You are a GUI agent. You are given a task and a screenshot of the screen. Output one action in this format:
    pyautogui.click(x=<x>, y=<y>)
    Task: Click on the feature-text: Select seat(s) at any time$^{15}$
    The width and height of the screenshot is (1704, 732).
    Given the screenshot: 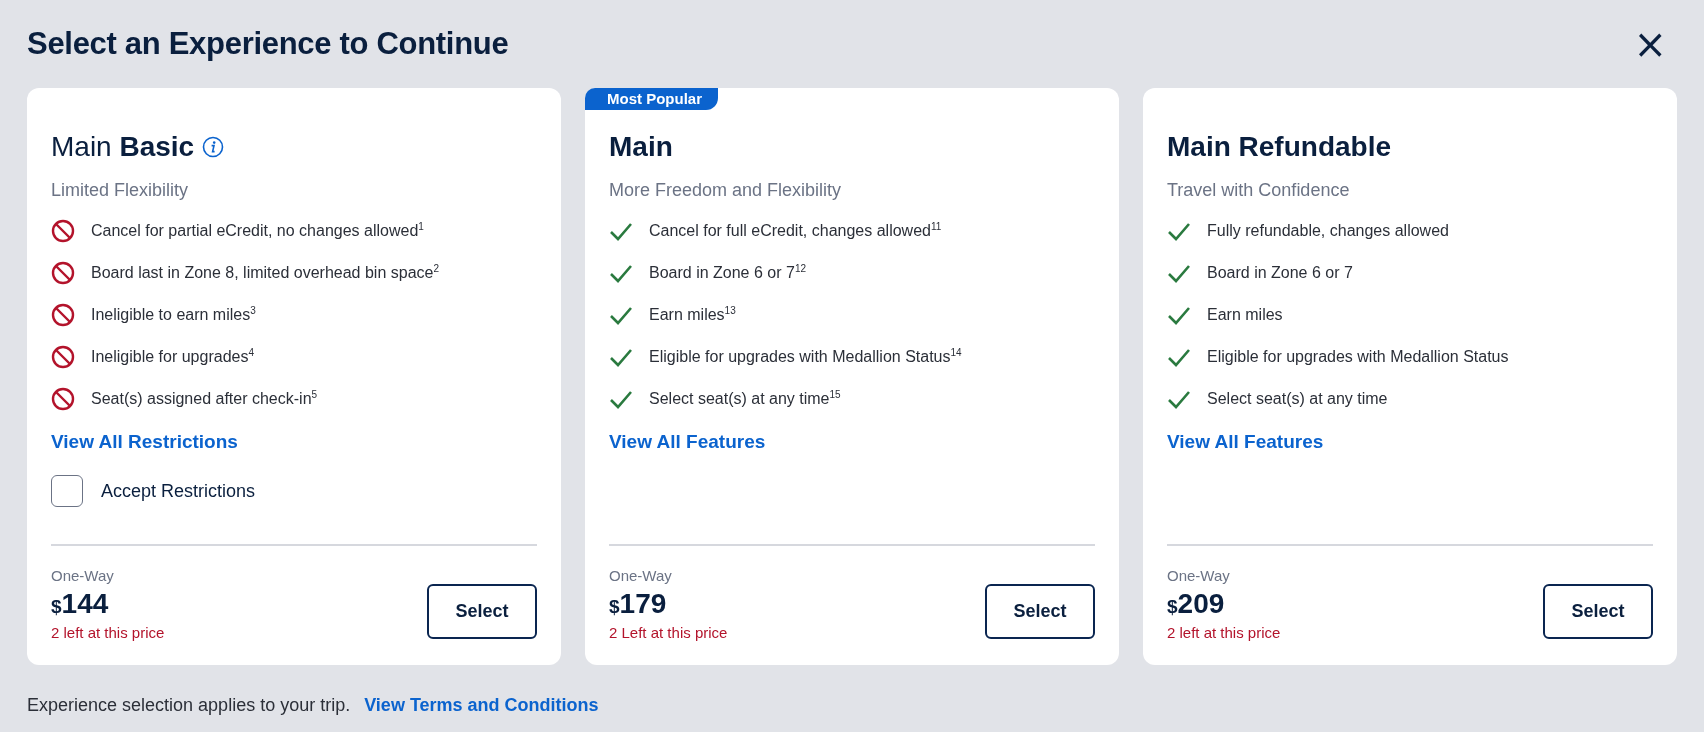 What is the action you would take?
    pyautogui.click(x=745, y=398)
    